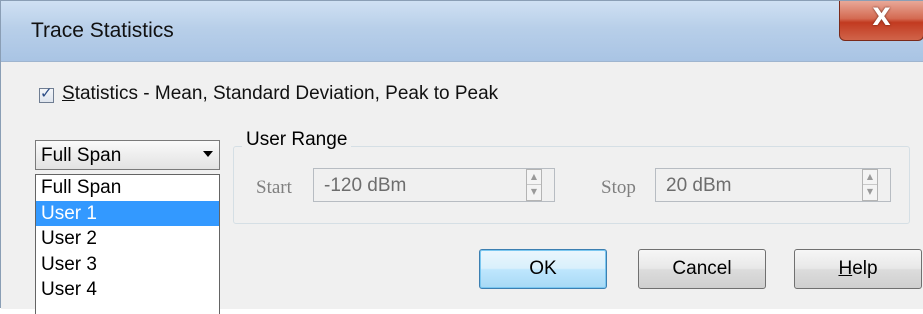  What do you see at coordinates (297, 140) in the screenshot?
I see `user-range-label: User Range` at bounding box center [297, 140].